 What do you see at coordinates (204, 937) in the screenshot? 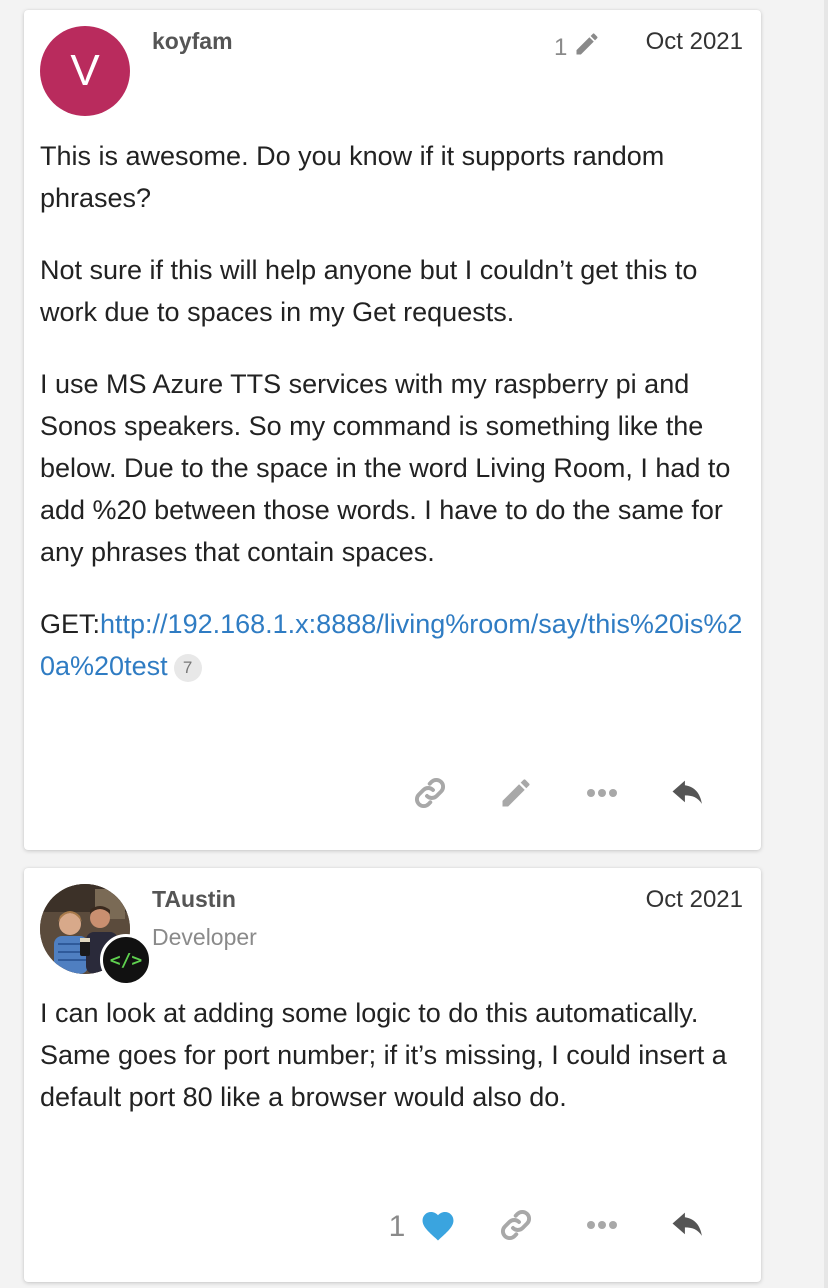
I see `user-title: Developer` at bounding box center [204, 937].